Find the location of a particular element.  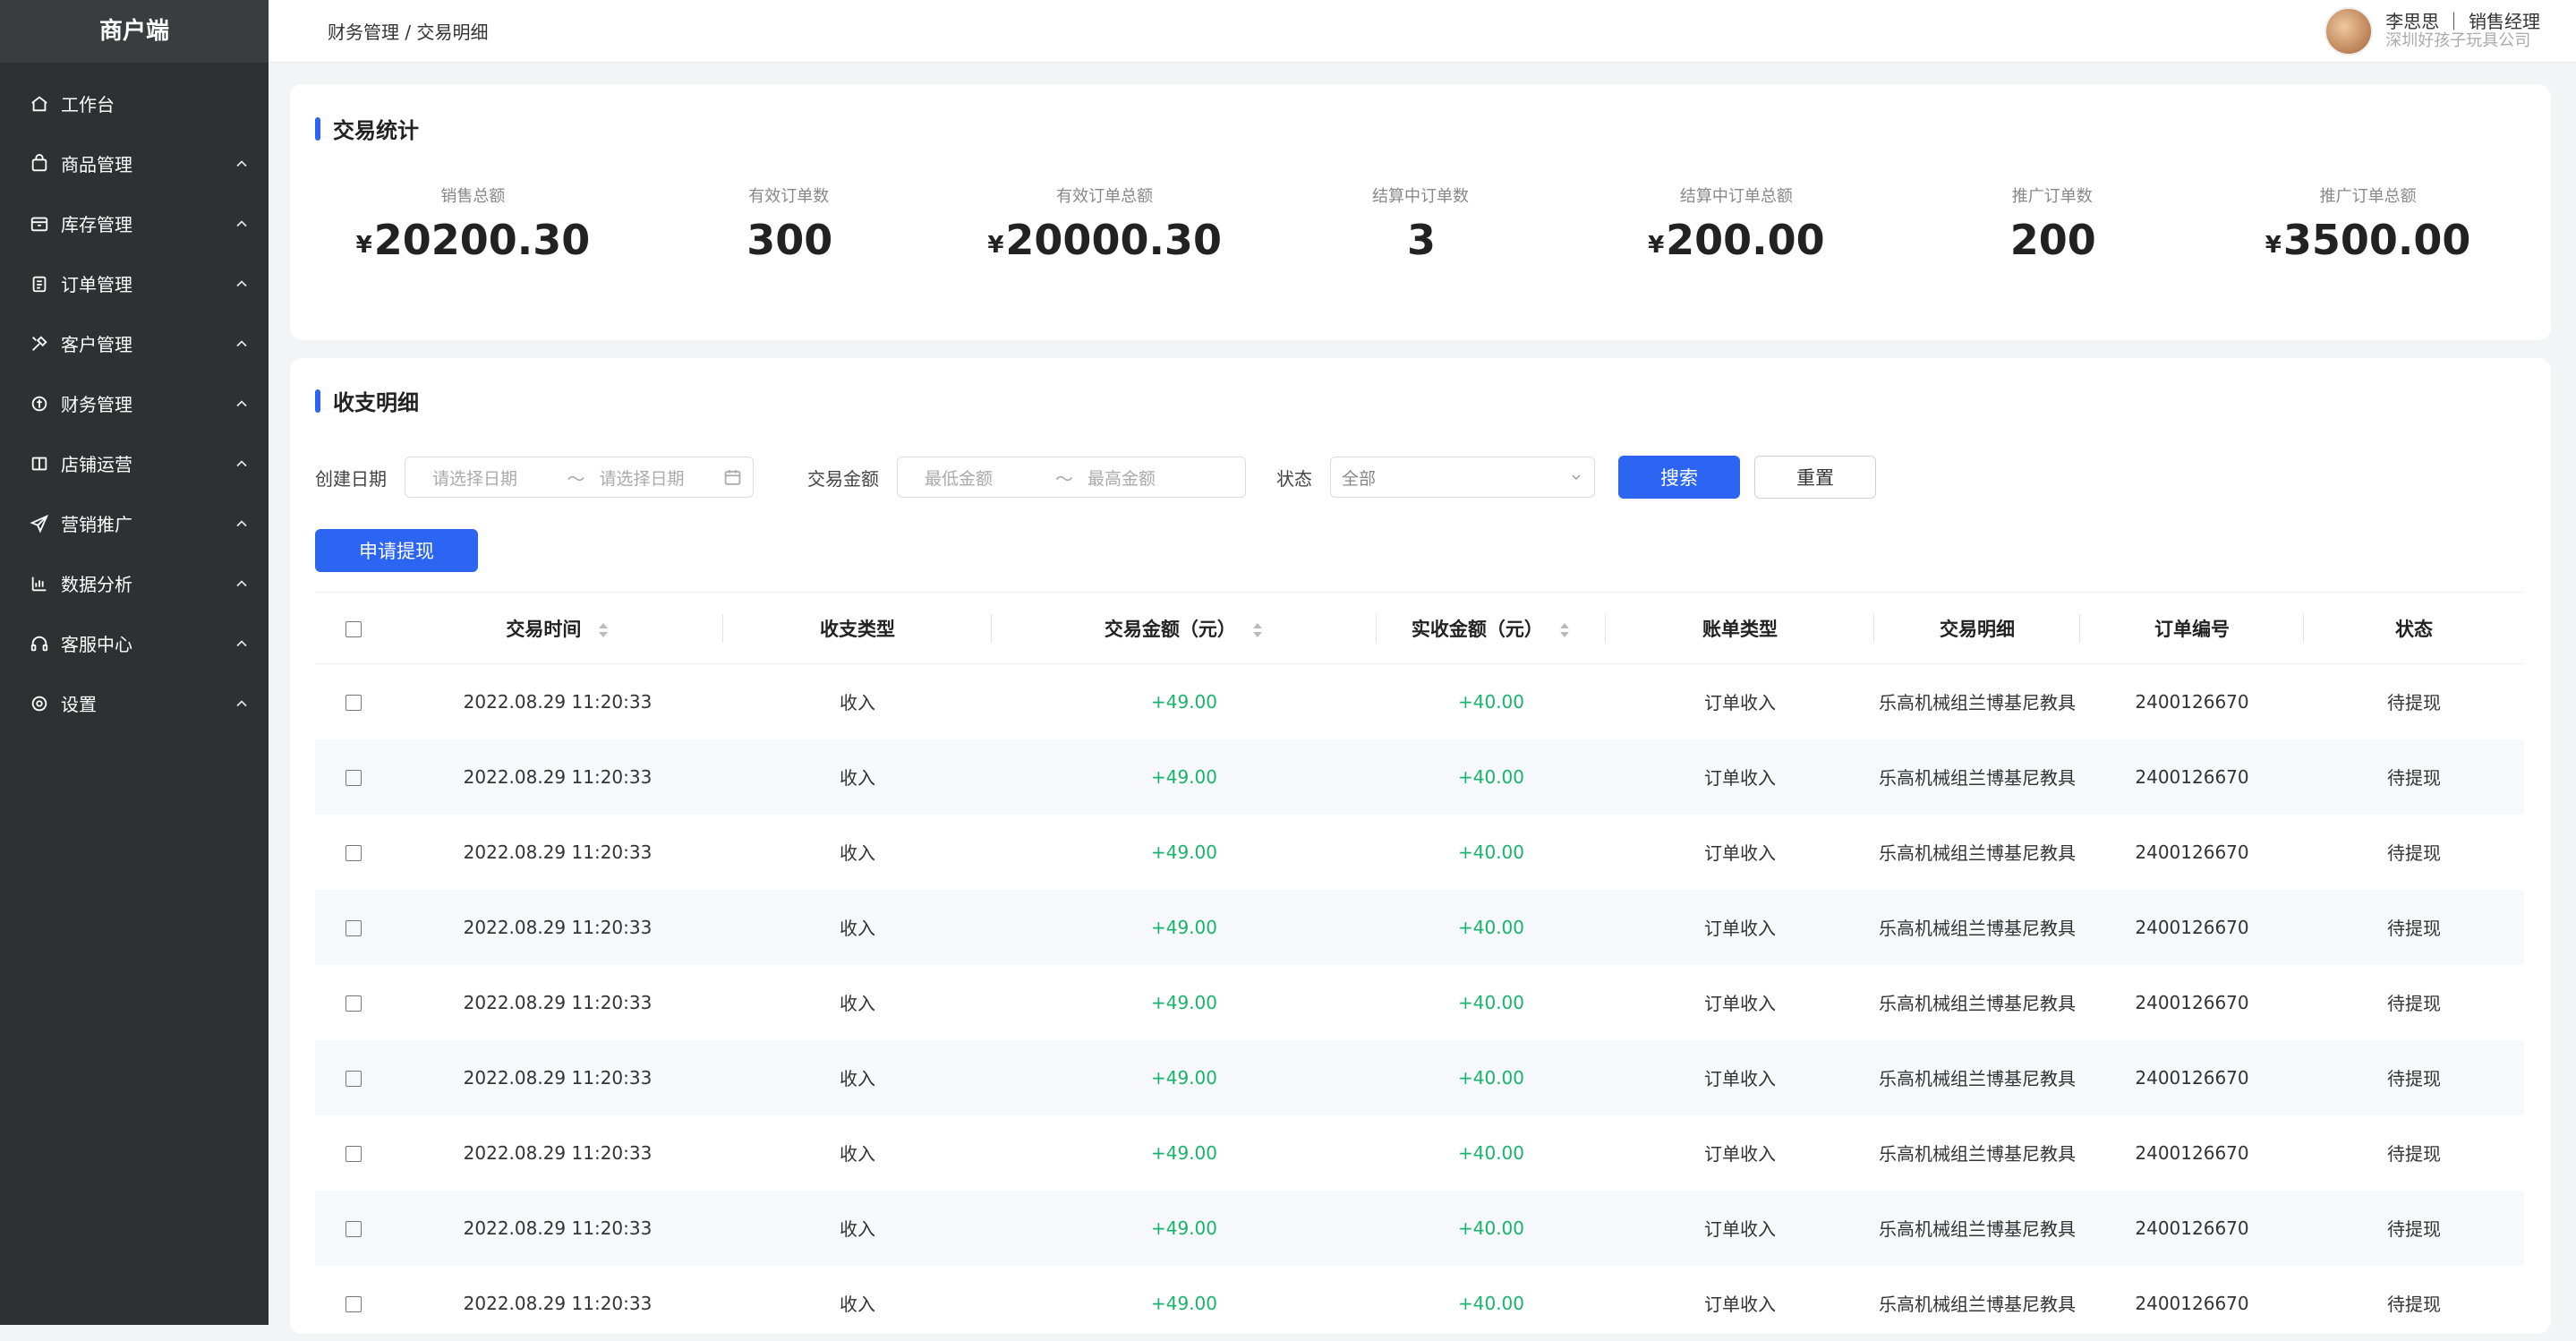

calendar-icon is located at coordinates (732, 477).